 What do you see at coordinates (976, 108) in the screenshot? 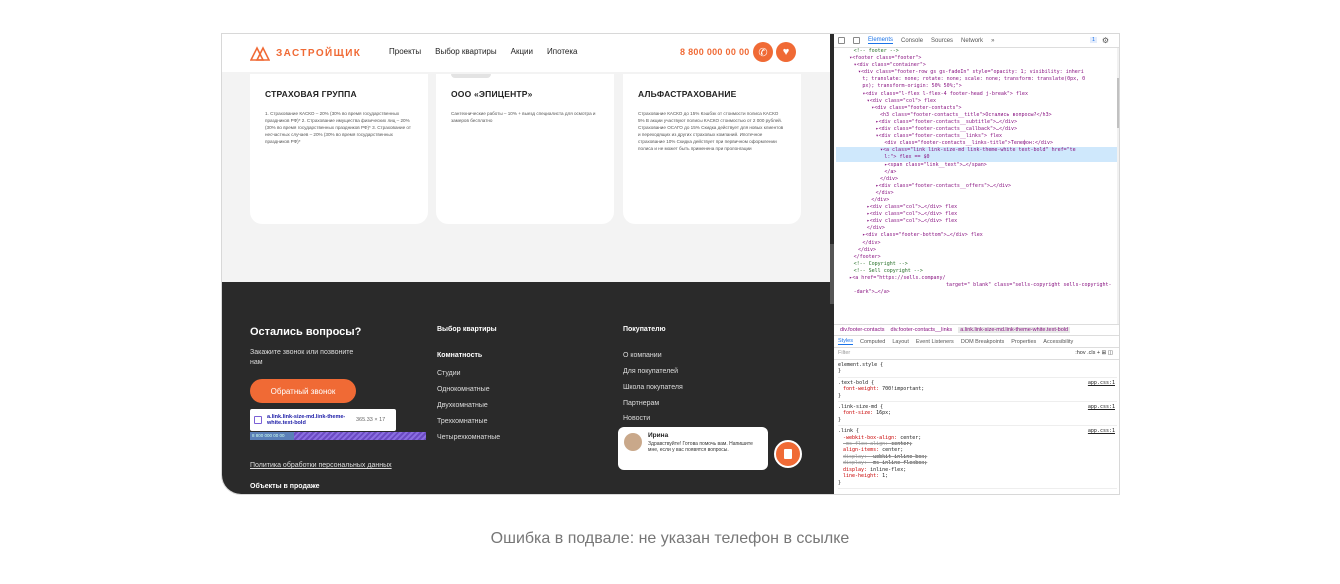
I see `dom-node-line: ▾<div class="footer-contacts">` at bounding box center [976, 108].